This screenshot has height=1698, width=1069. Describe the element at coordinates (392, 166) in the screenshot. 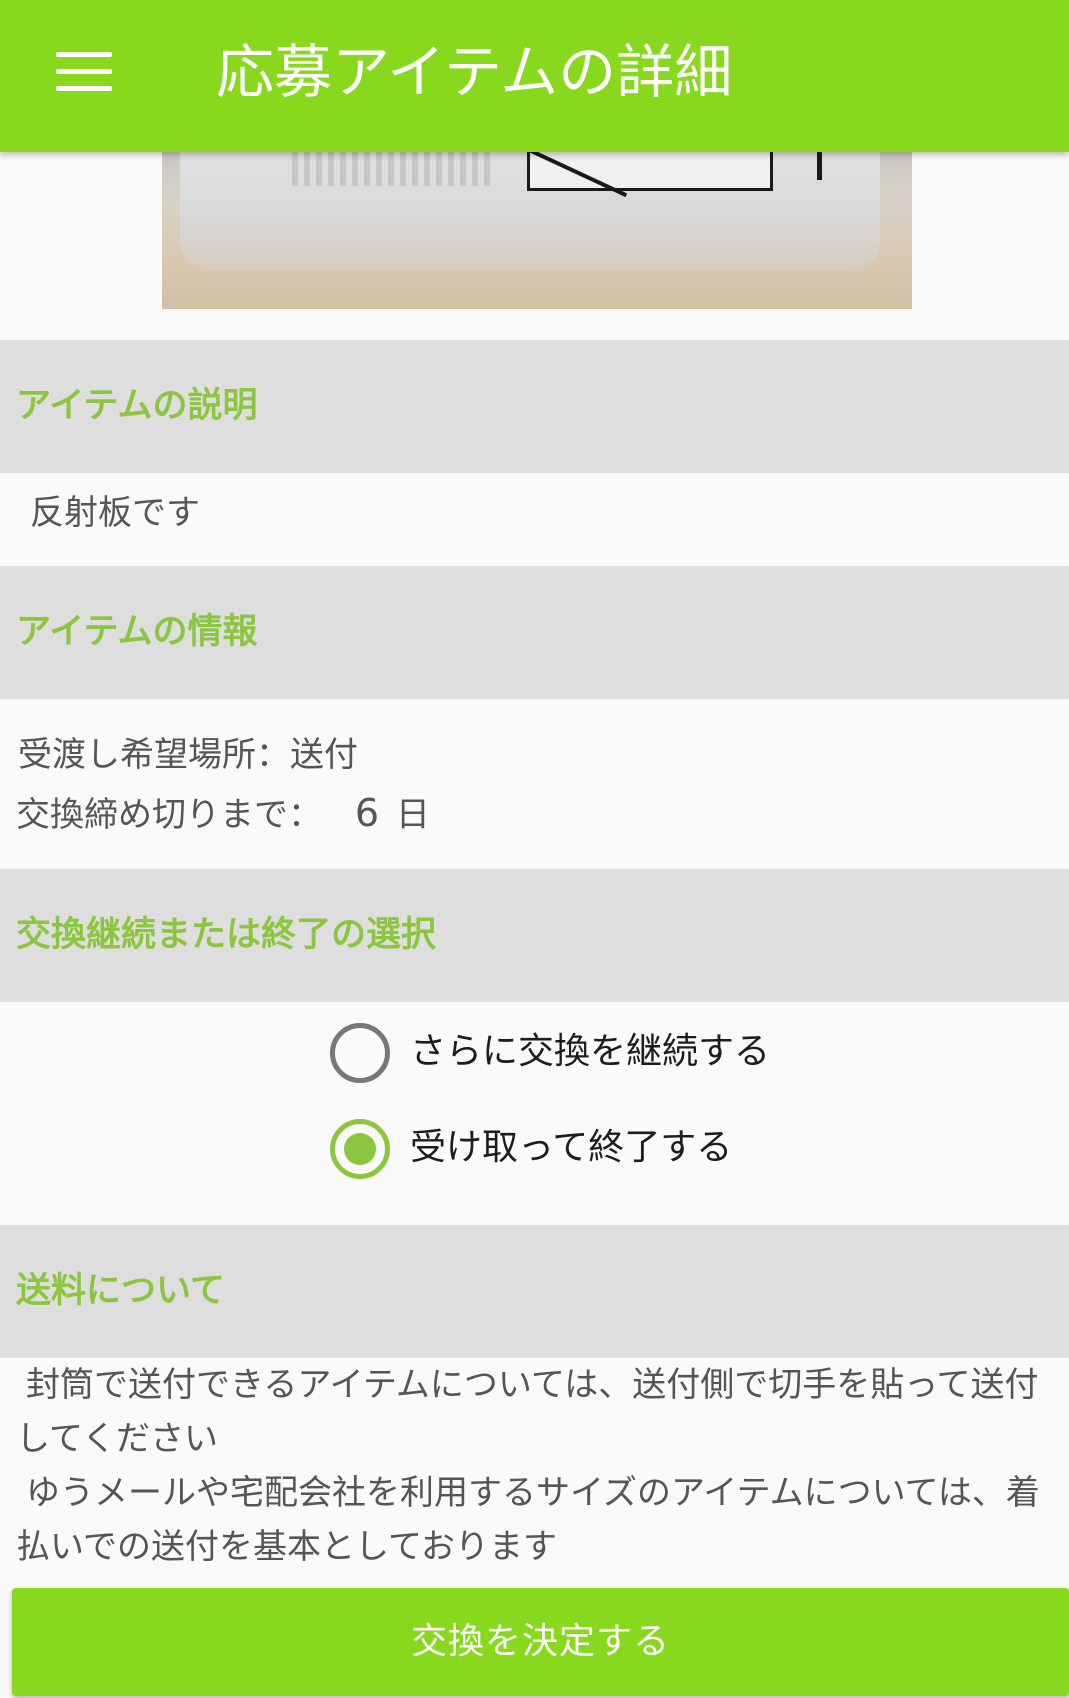

I see `item-photo-printed-text` at that location.